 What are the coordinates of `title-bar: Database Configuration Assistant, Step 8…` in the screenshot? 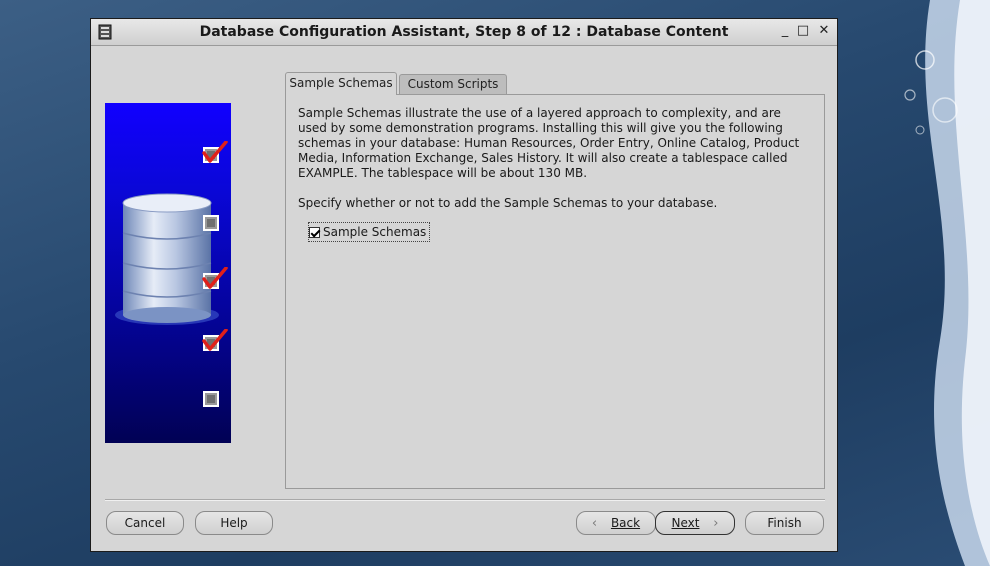 It's located at (464, 32).